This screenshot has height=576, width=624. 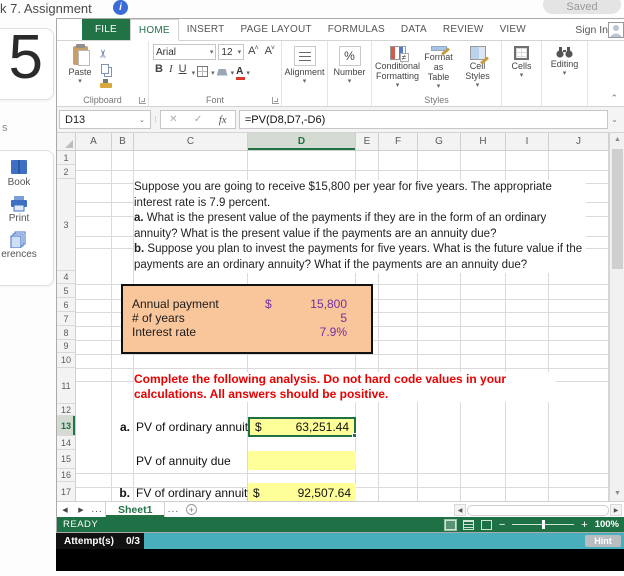 I want to click on column-header-J: J, so click(x=579, y=142).